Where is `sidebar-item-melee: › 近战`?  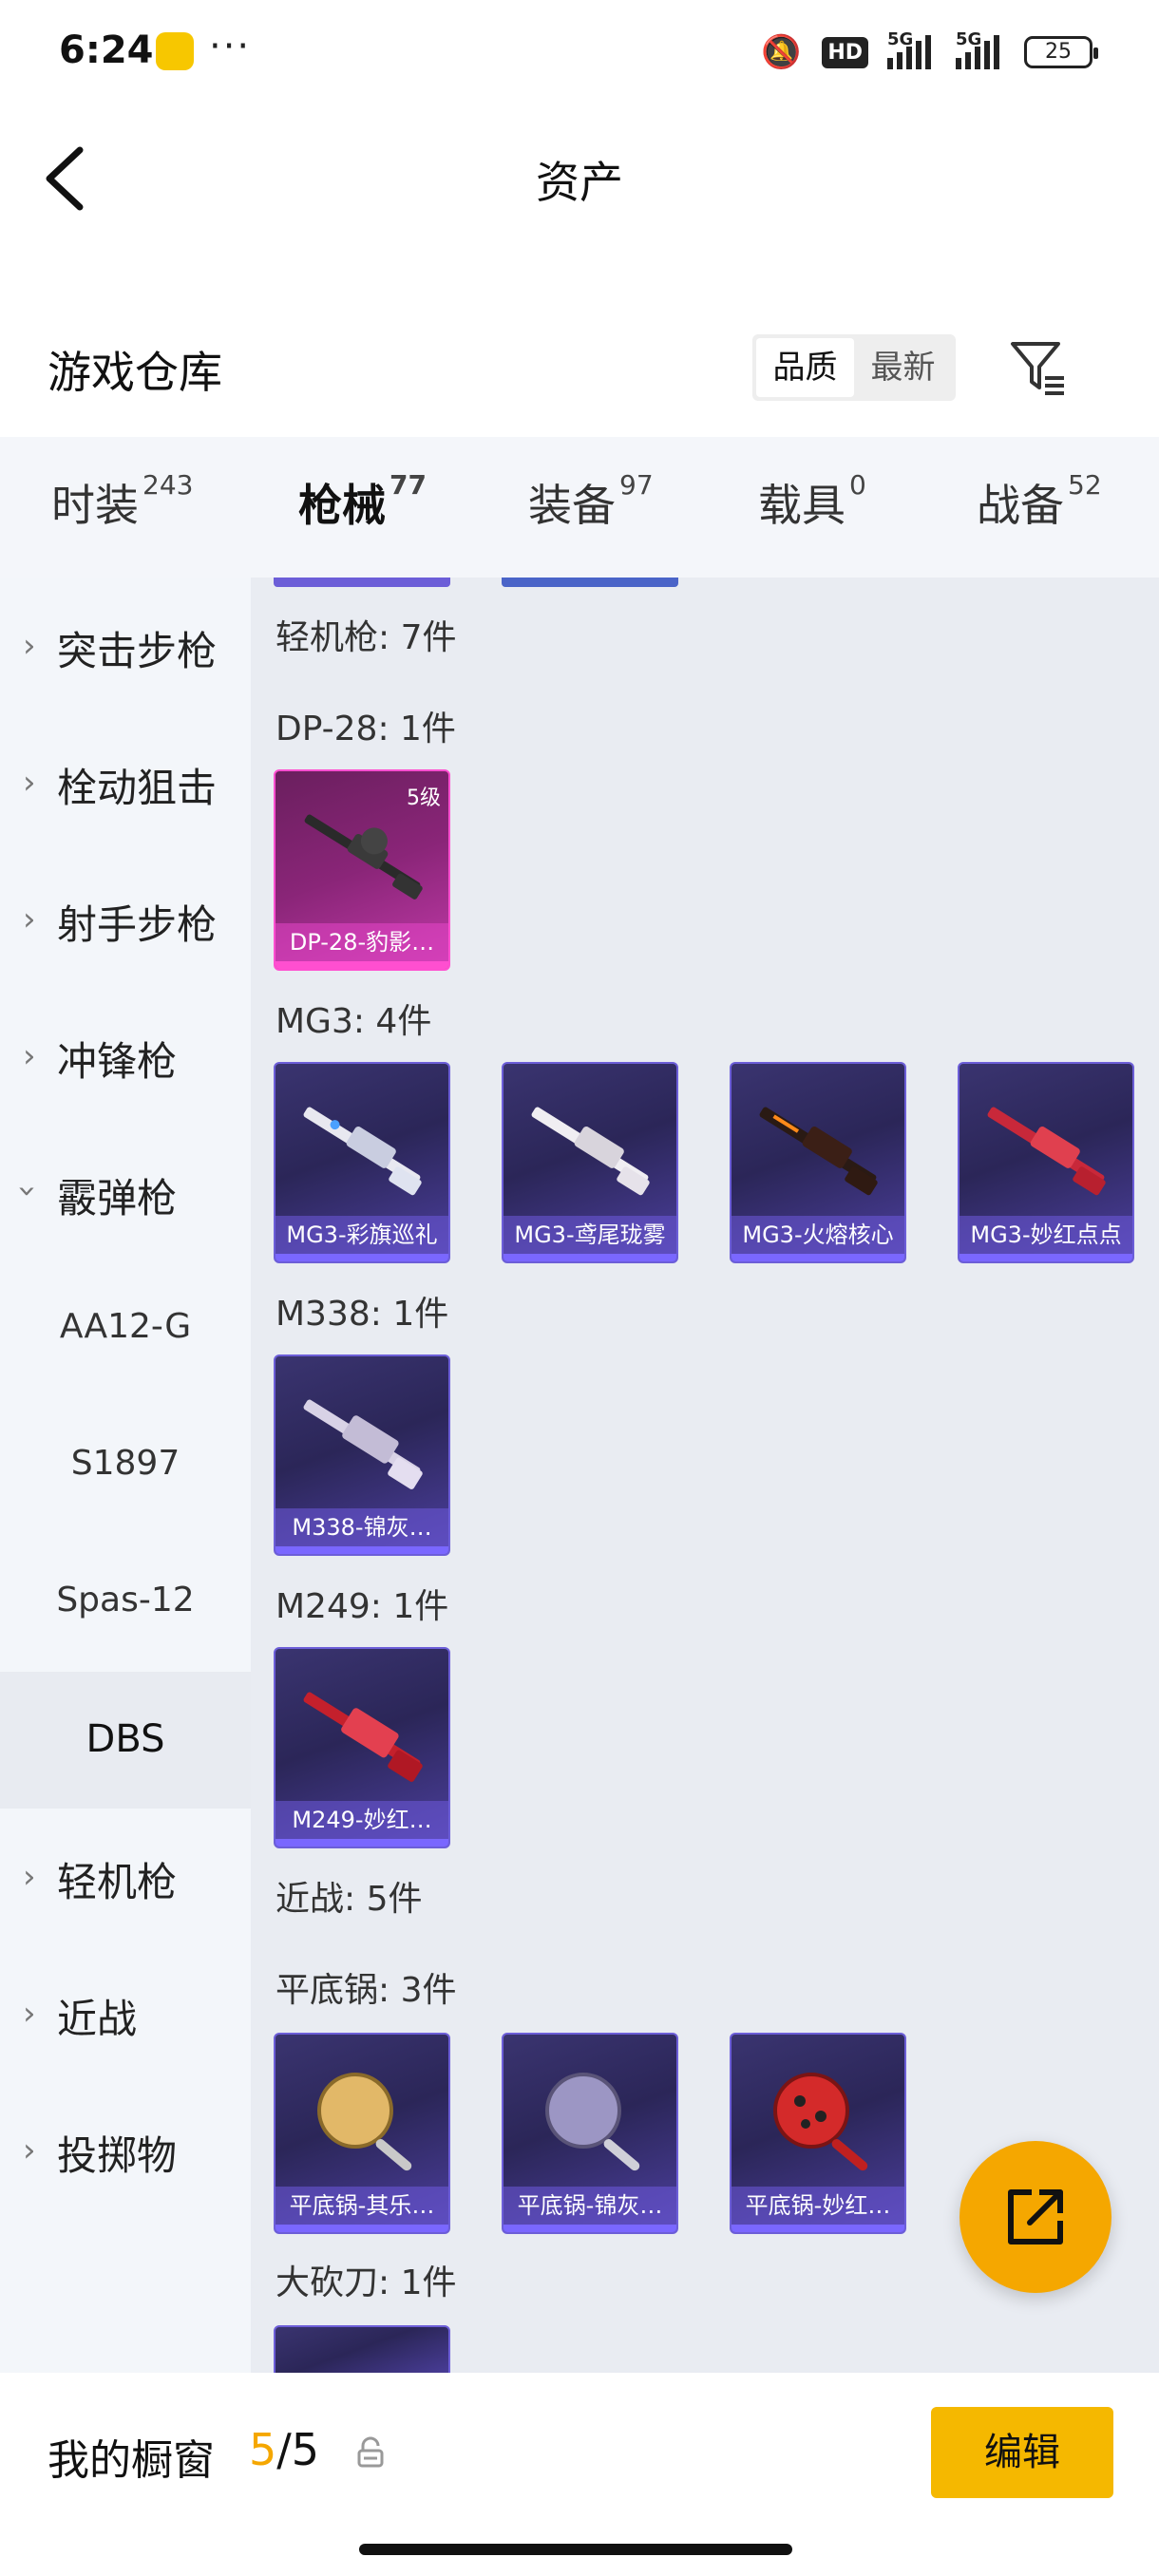
sidebar-item-melee: › 近战 is located at coordinates (125, 2014).